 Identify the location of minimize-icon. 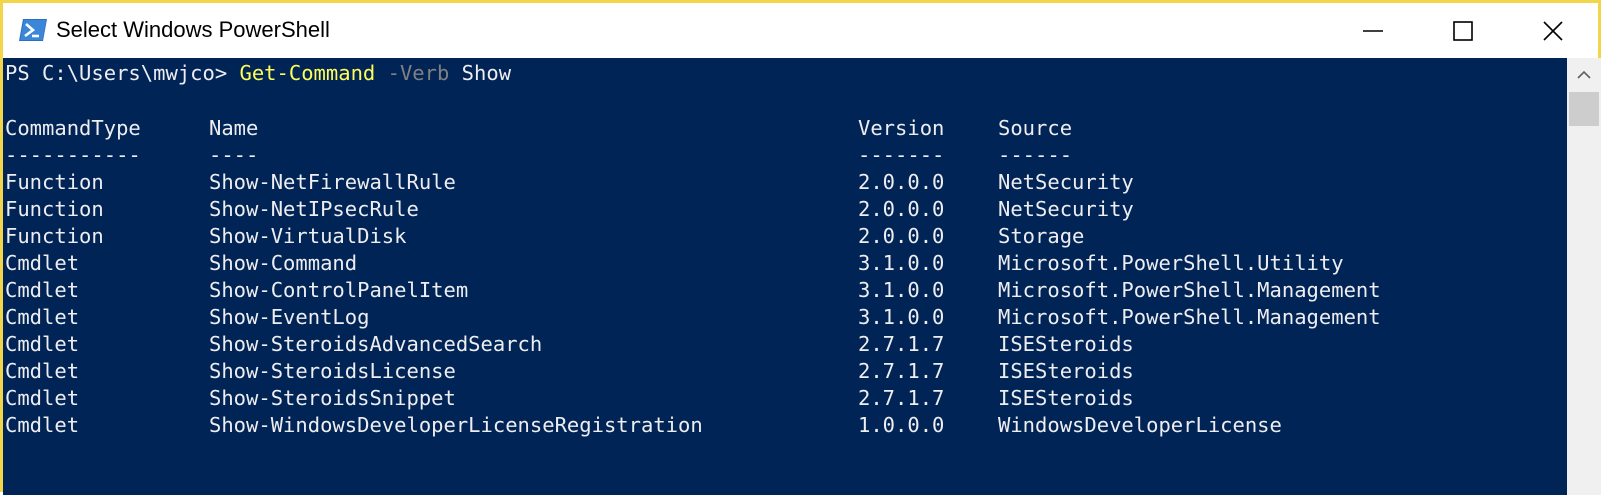
(1373, 30).